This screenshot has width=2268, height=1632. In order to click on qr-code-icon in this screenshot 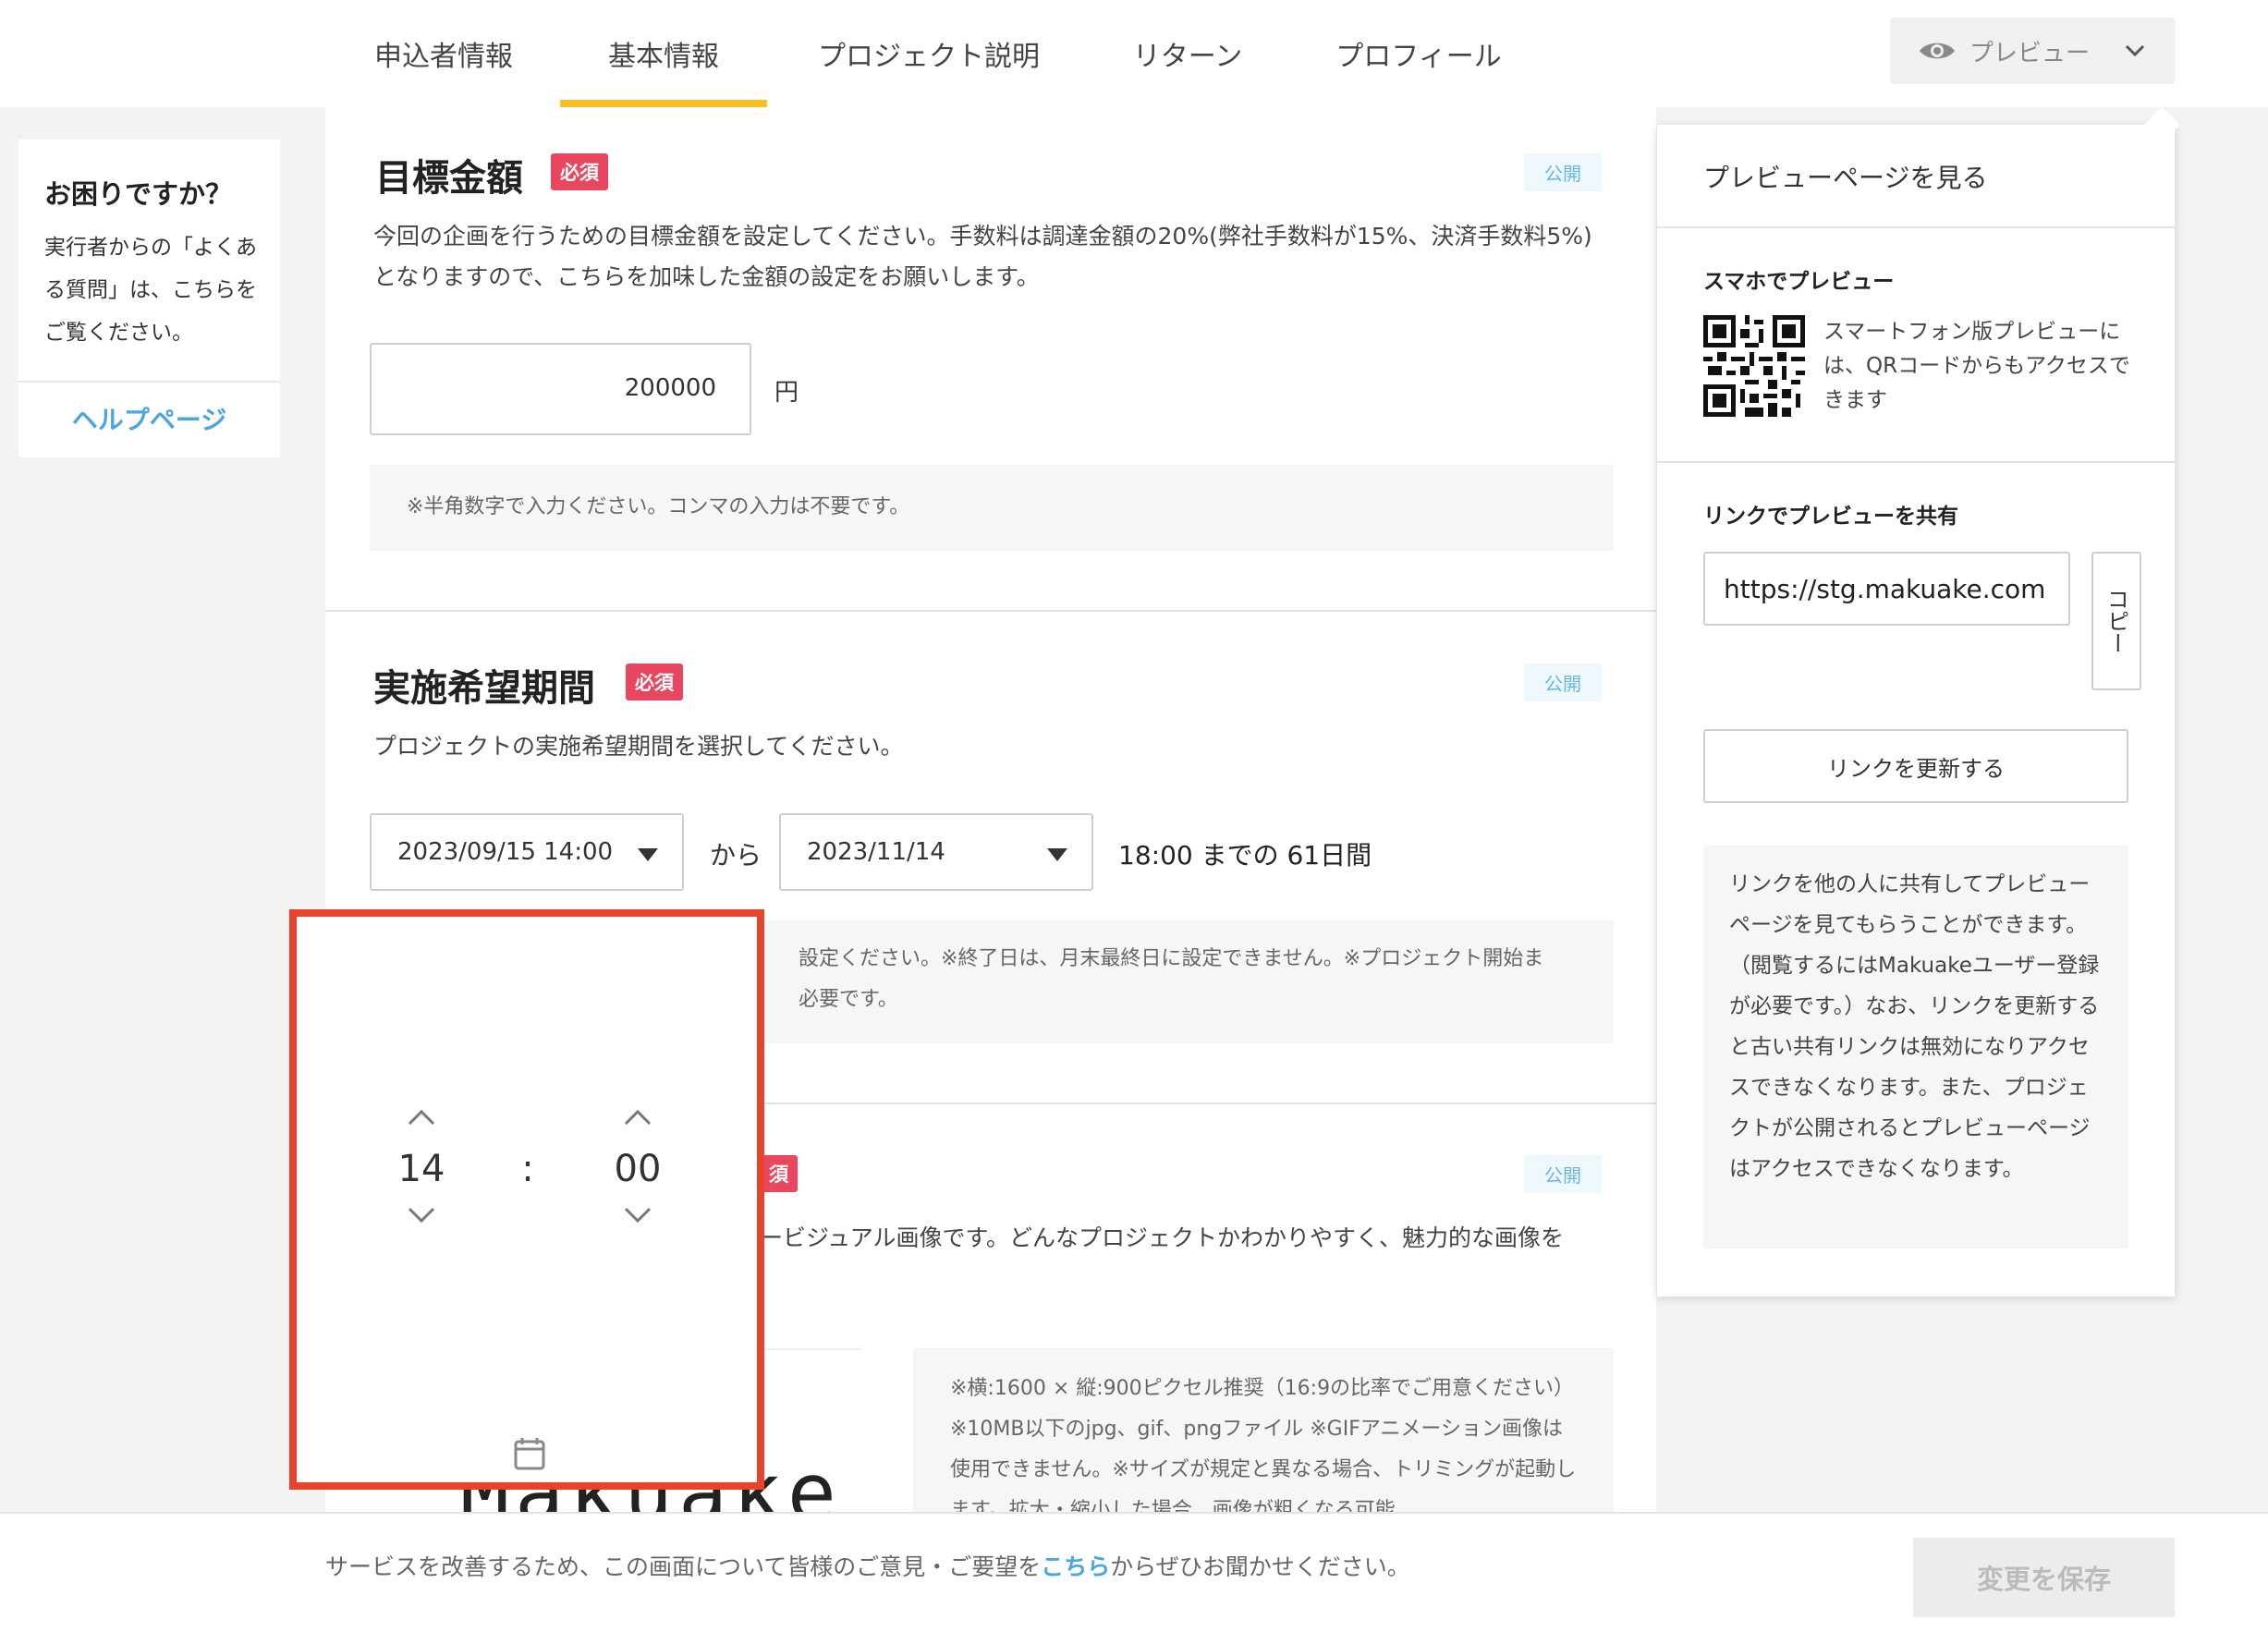, I will do `click(1754, 366)`.